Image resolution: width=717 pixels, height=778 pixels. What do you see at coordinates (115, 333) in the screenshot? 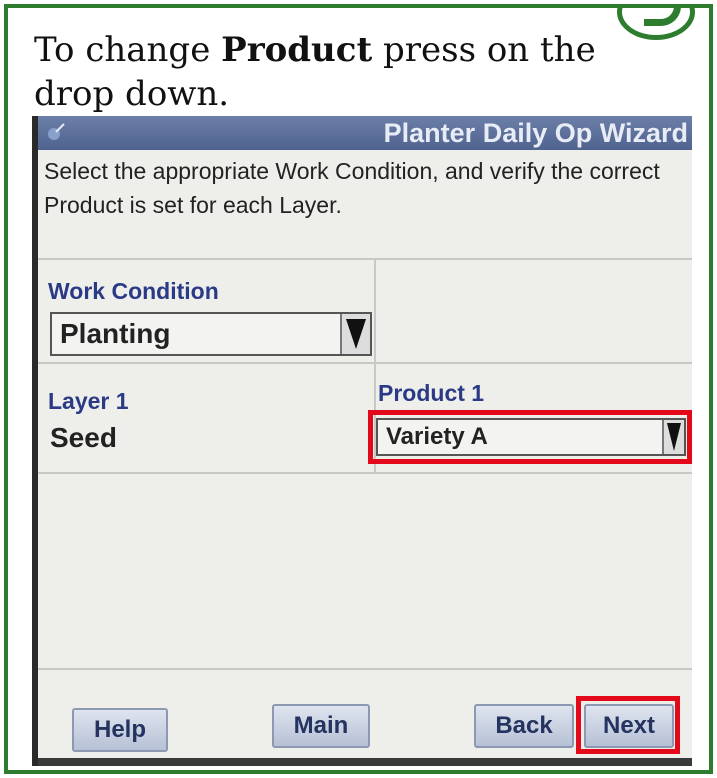
I see `work-condition-value: Planting` at bounding box center [115, 333].